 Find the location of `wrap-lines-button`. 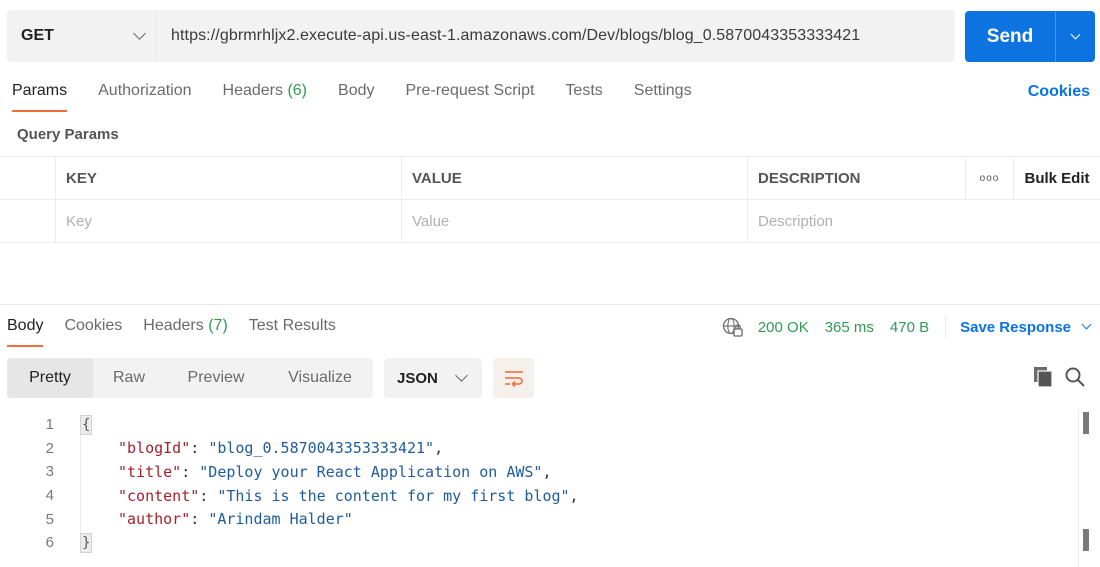

wrap-lines-button is located at coordinates (513, 378).